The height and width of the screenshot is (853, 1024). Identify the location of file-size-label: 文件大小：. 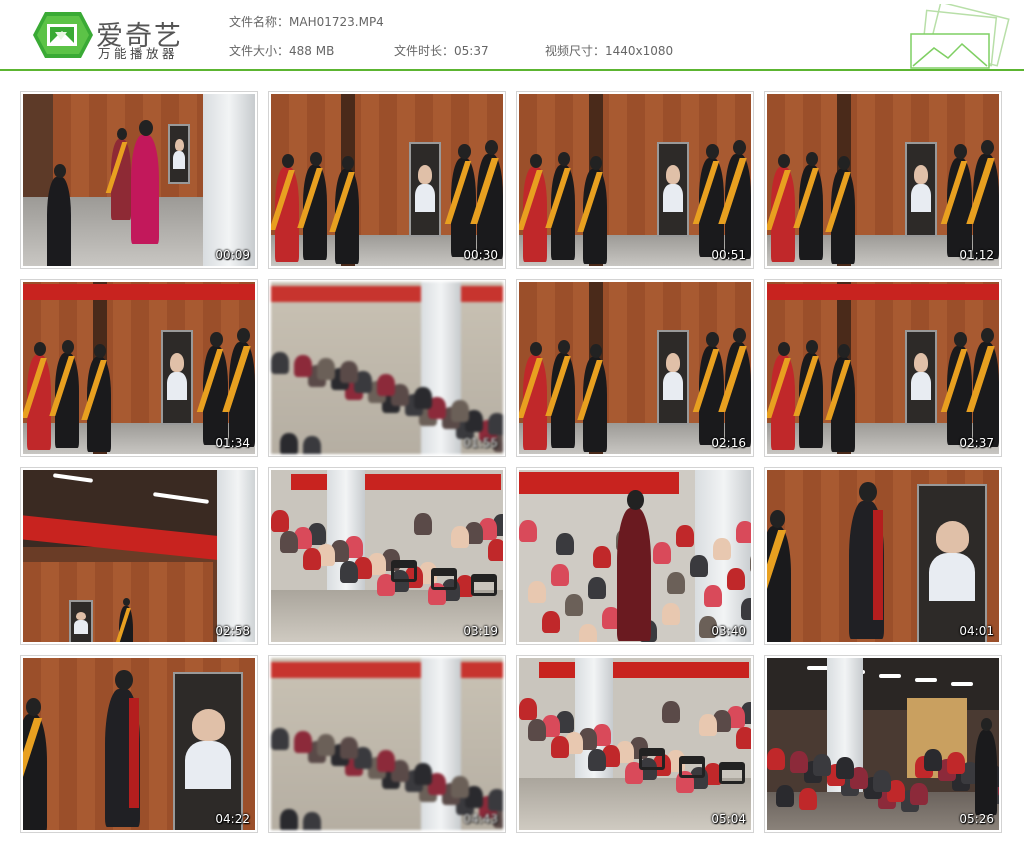
(259, 51).